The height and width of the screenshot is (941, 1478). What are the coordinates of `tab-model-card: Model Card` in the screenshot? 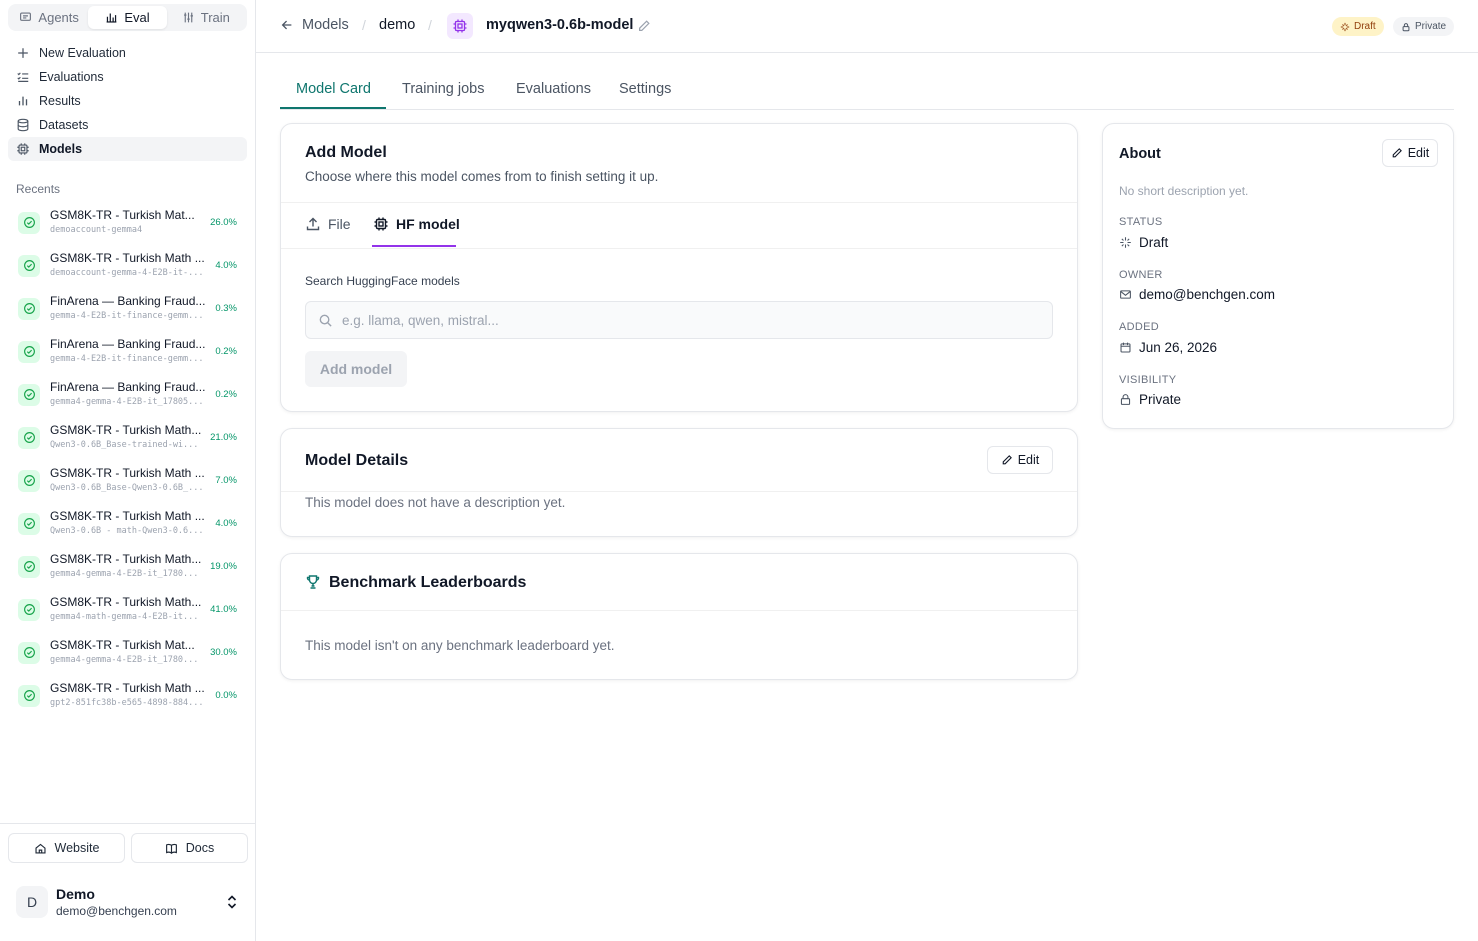 It's located at (333, 89).